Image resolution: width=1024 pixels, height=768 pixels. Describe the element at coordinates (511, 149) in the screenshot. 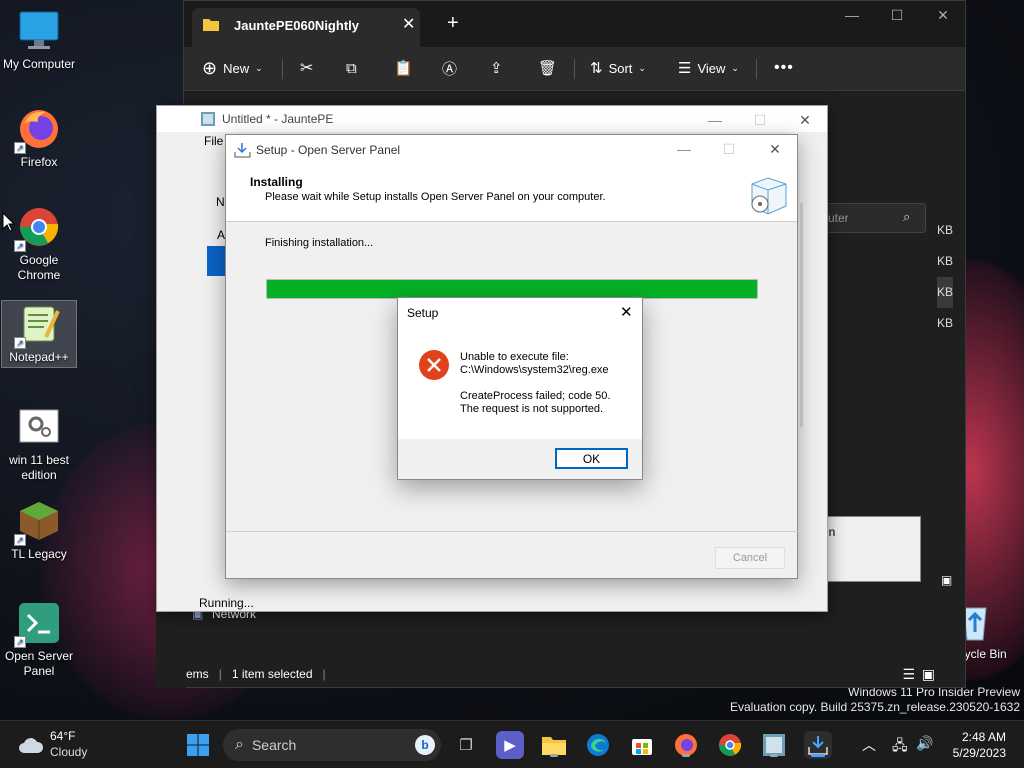

I see `setup-titlebar: Setup - Open Server Panel — ☐ ✕` at that location.